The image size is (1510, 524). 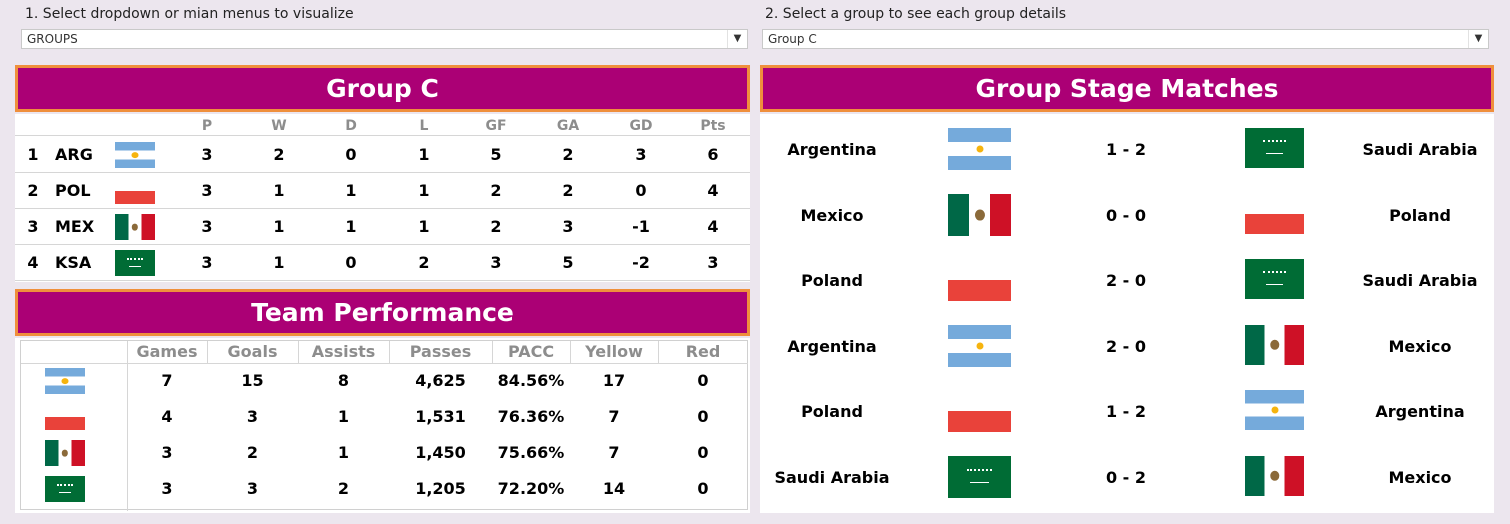 What do you see at coordinates (252, 351) in the screenshot?
I see `performance-header-goals: Goals` at bounding box center [252, 351].